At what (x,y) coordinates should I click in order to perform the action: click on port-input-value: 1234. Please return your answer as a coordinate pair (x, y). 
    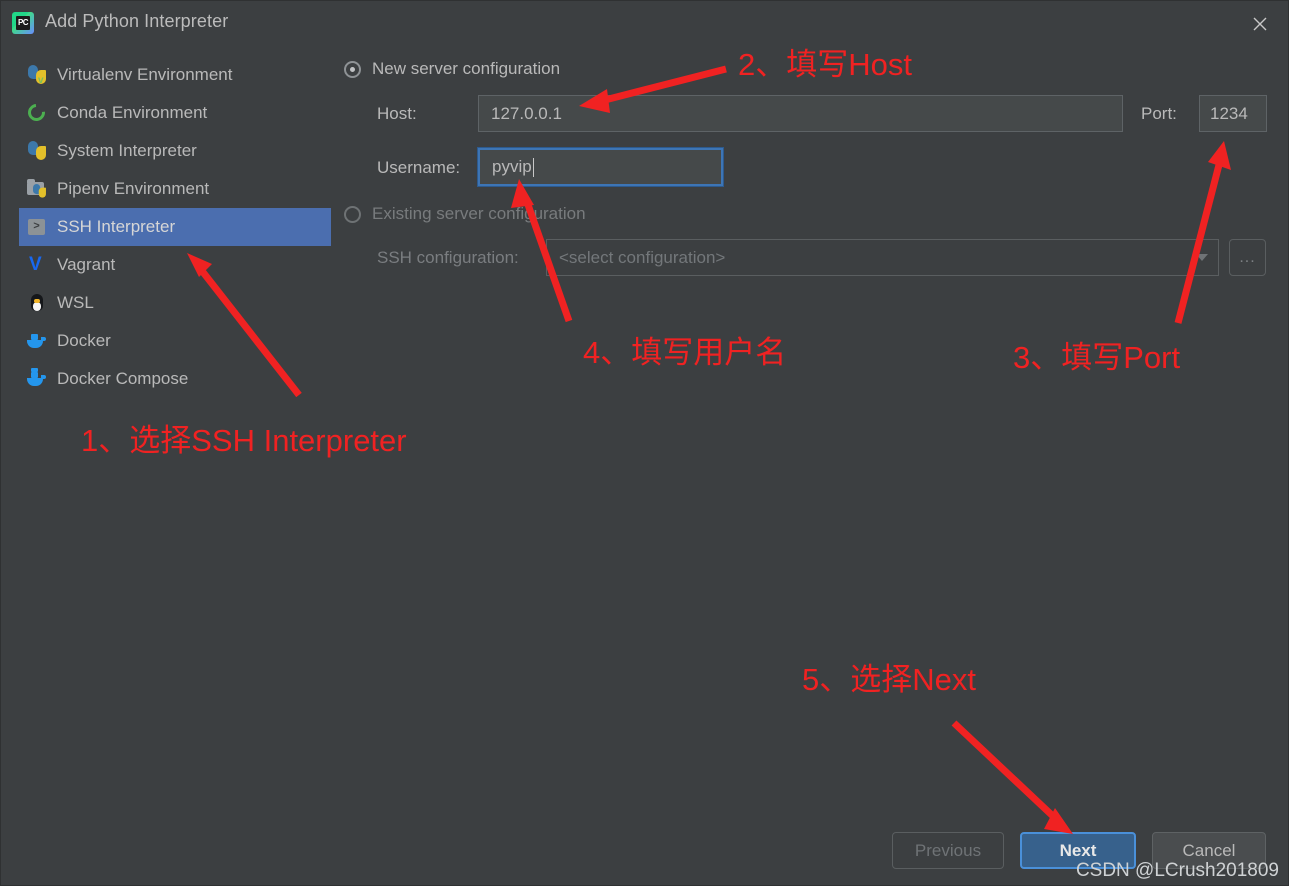
    Looking at the image, I should click on (1229, 113).